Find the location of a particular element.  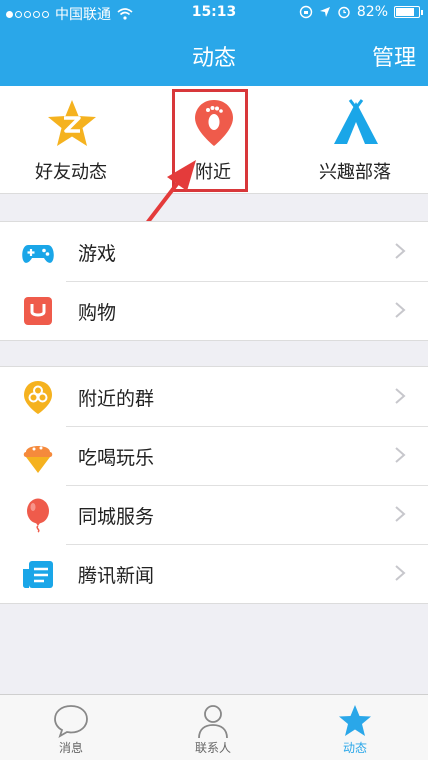

list-item-games: 游戏 is located at coordinates (214, 251).